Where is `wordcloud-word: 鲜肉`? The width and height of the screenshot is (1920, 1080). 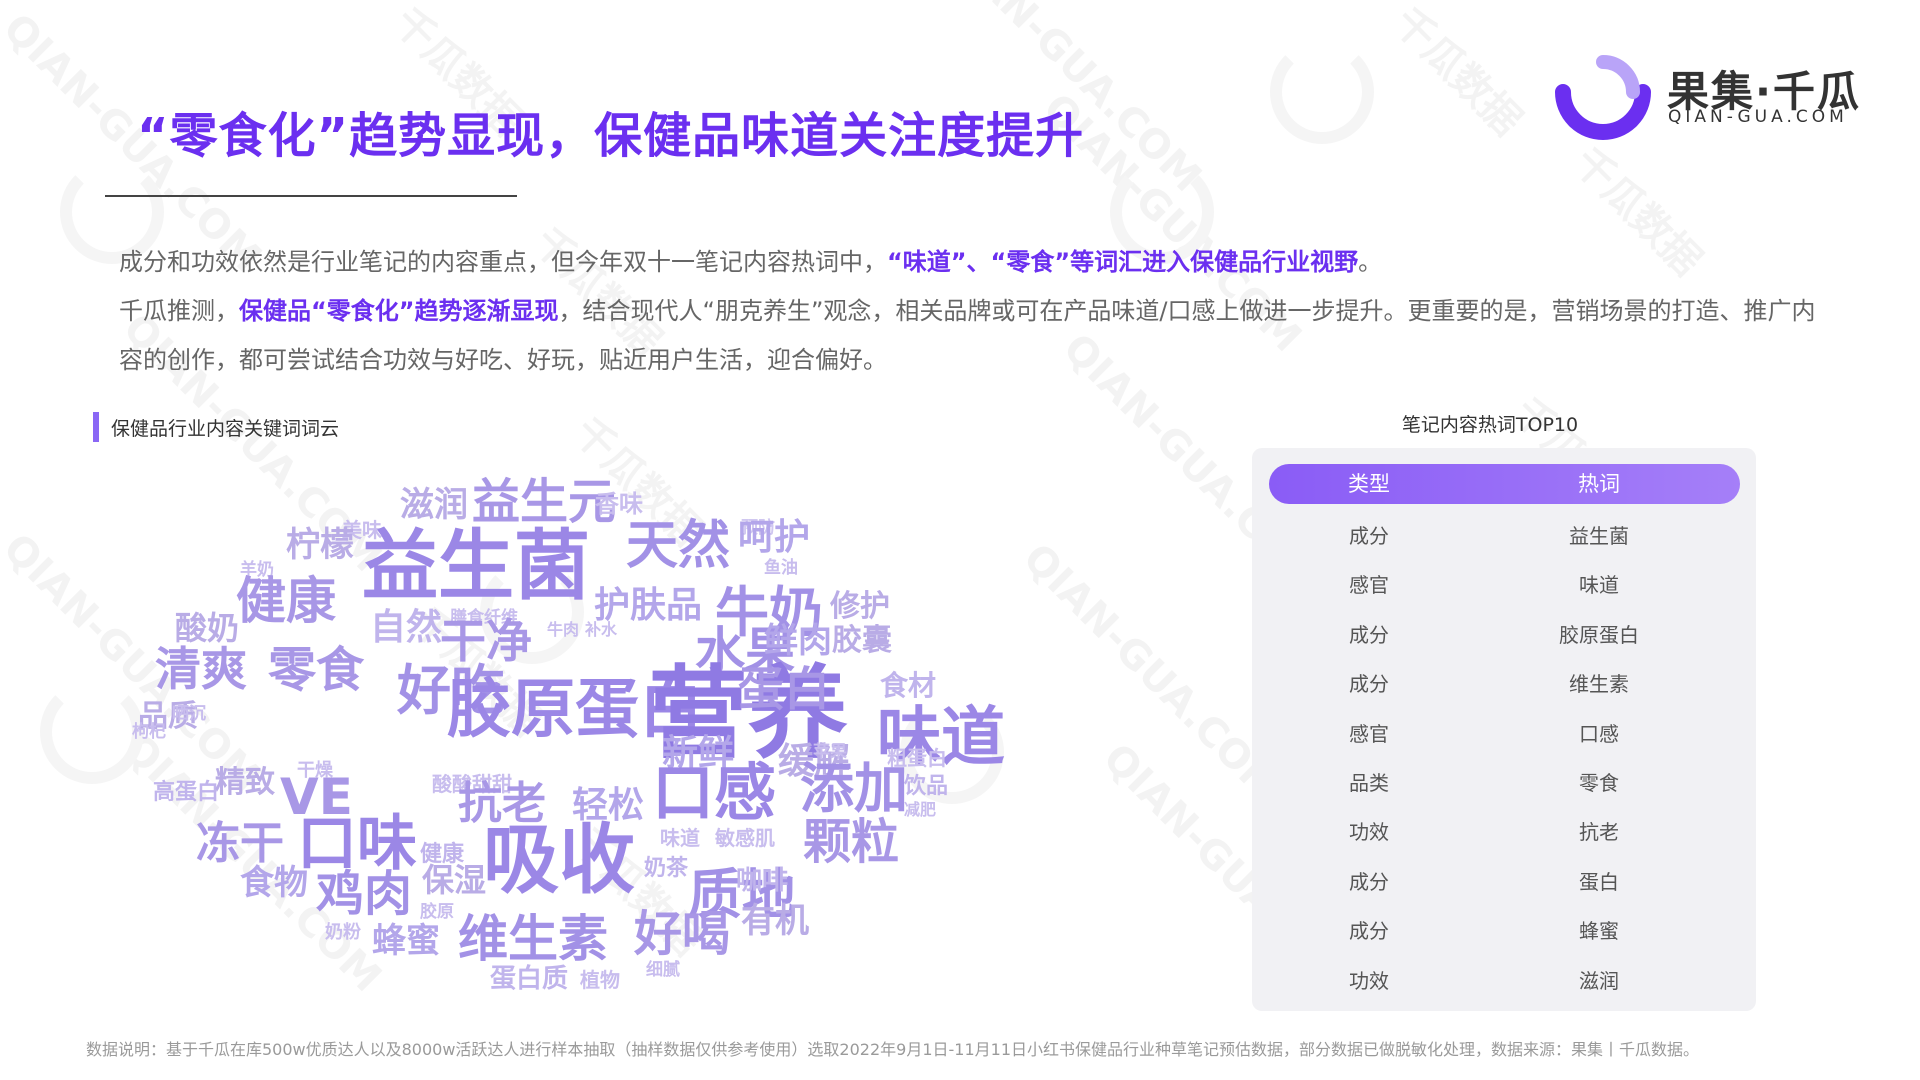
wordcloud-word: 鲜肉 is located at coordinates (798, 641).